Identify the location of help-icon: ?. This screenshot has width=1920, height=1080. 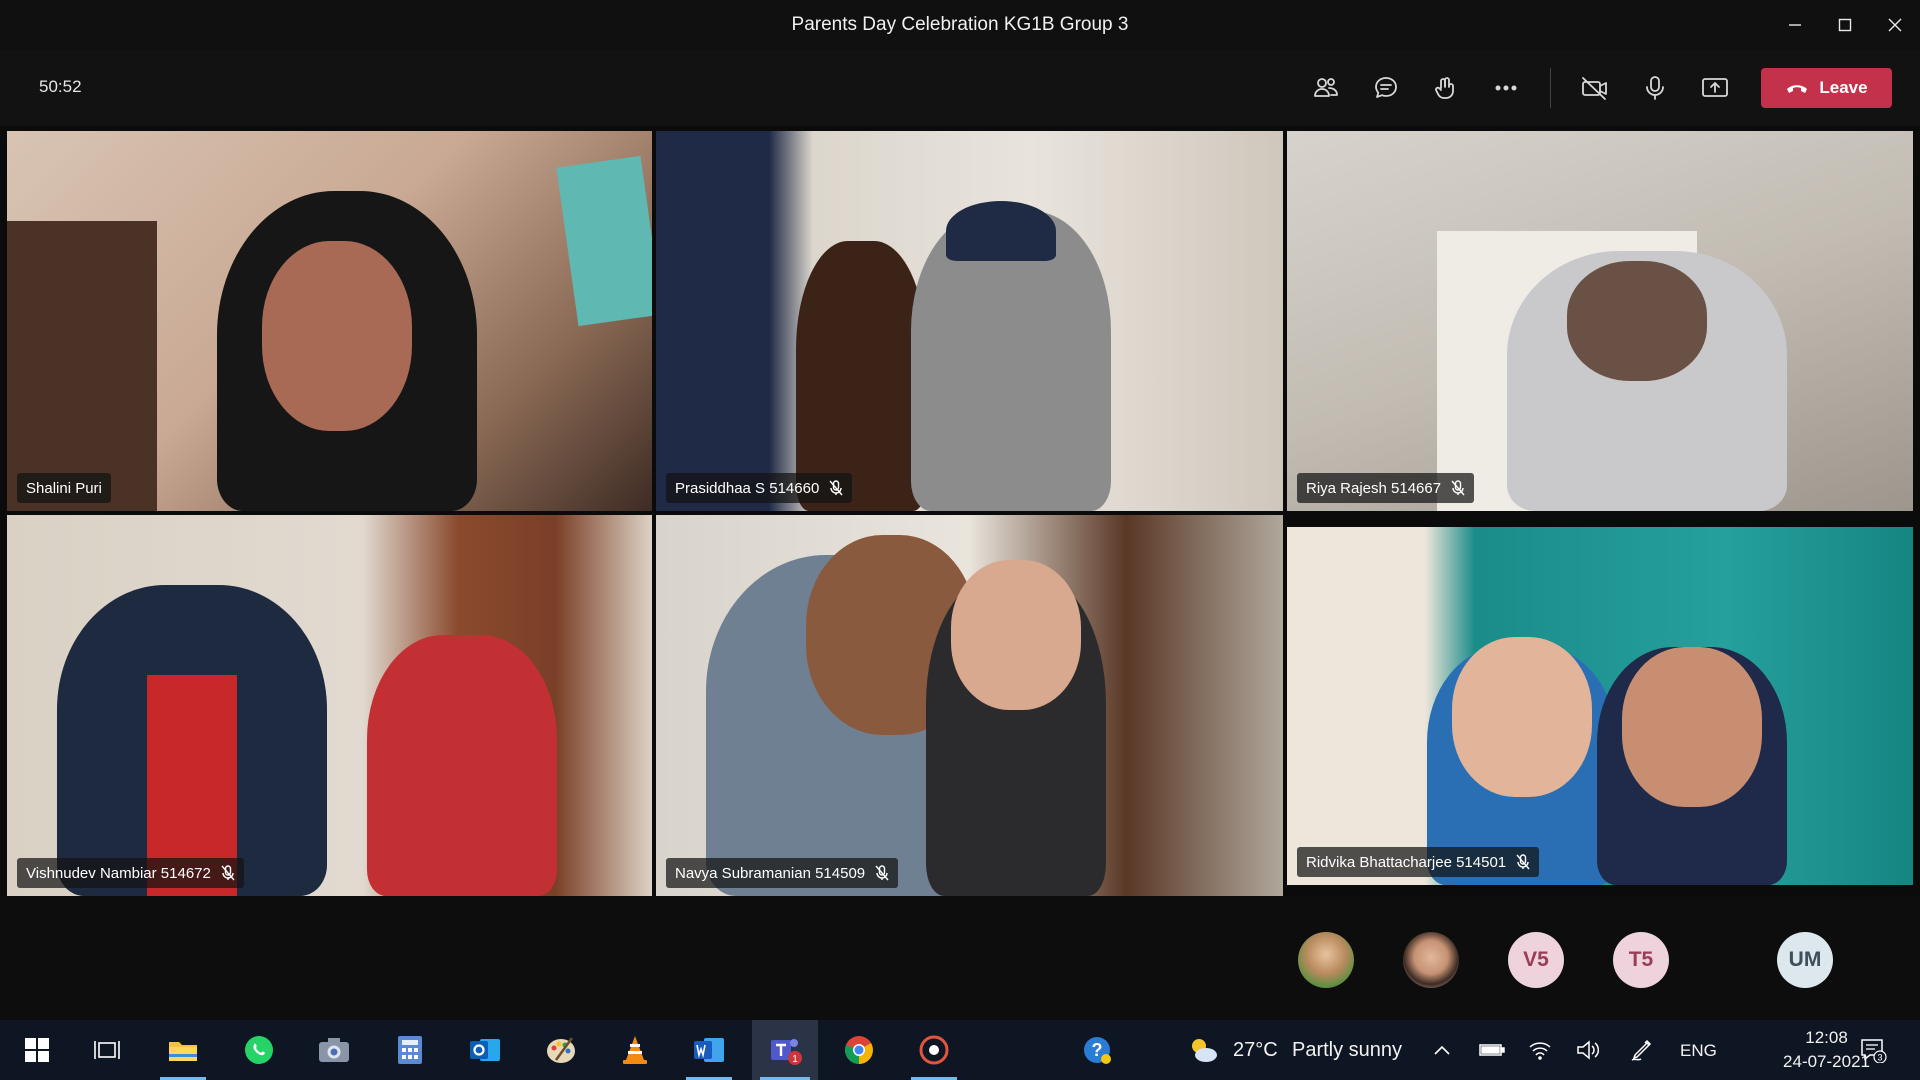
(1097, 1050).